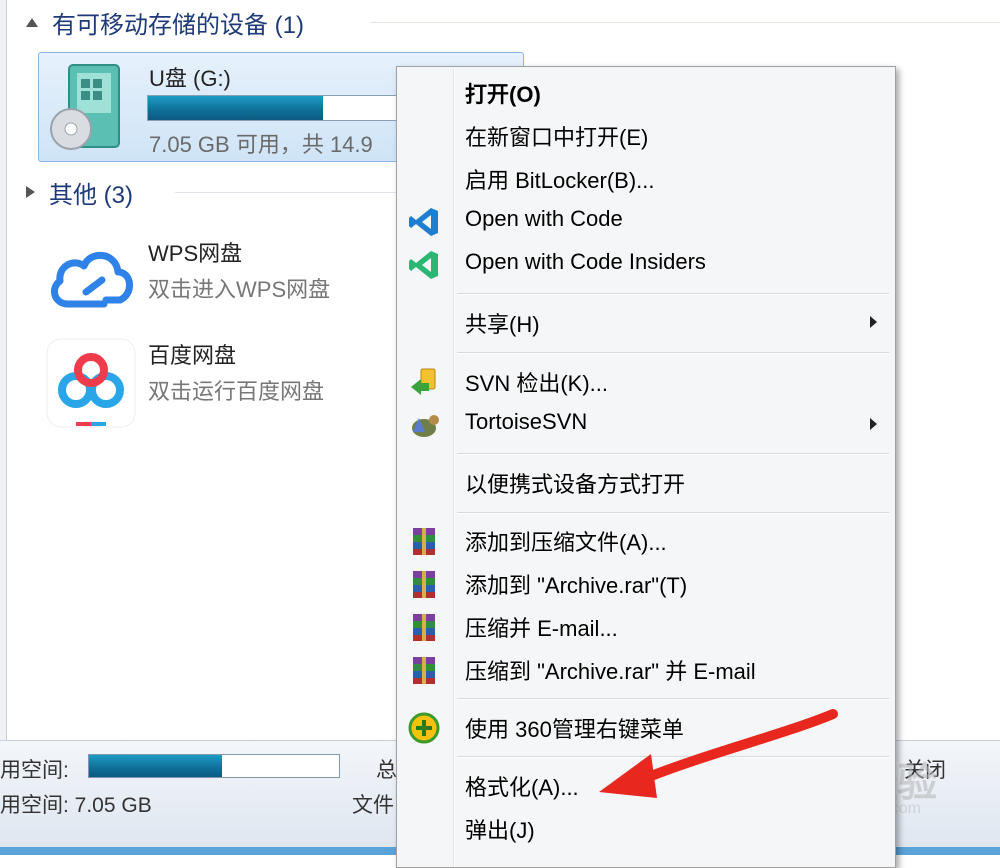 The image size is (1000, 868). Describe the element at coordinates (261, 144) in the screenshot. I see `drive-free-space: 7.05 GB 可用，共 14.9` at that location.